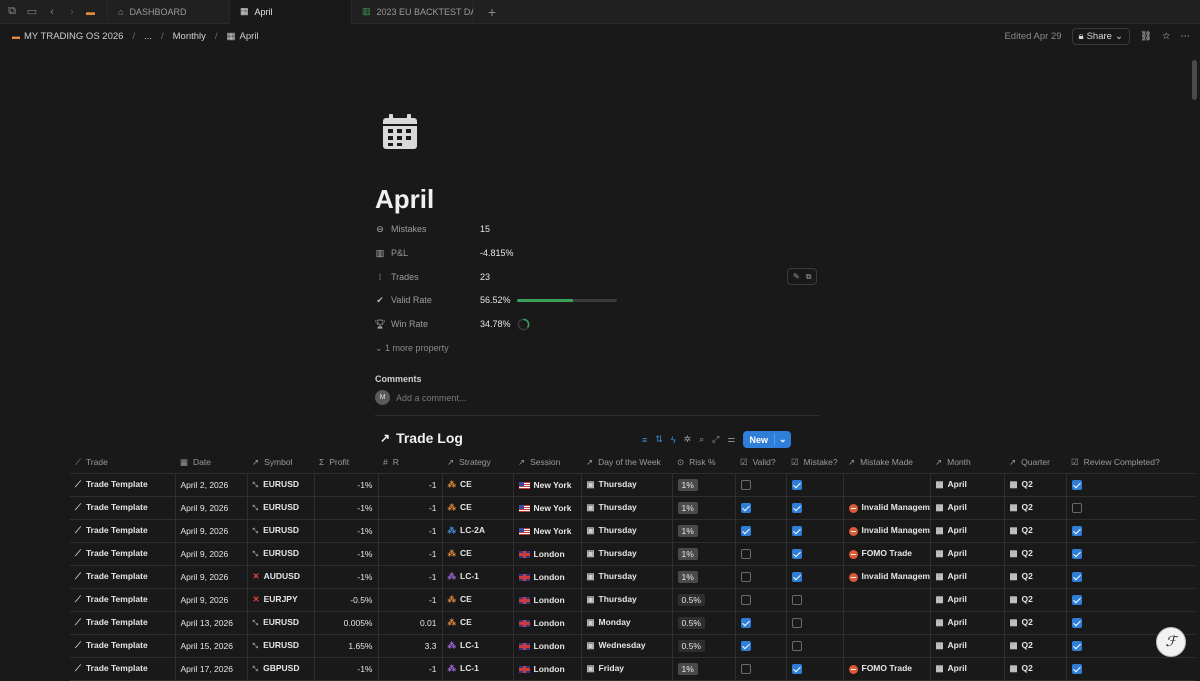 Image resolution: width=1200 pixels, height=681 pixels. Describe the element at coordinates (189, 36) in the screenshot. I see `breadcrumb-monthly: Monthly` at that location.